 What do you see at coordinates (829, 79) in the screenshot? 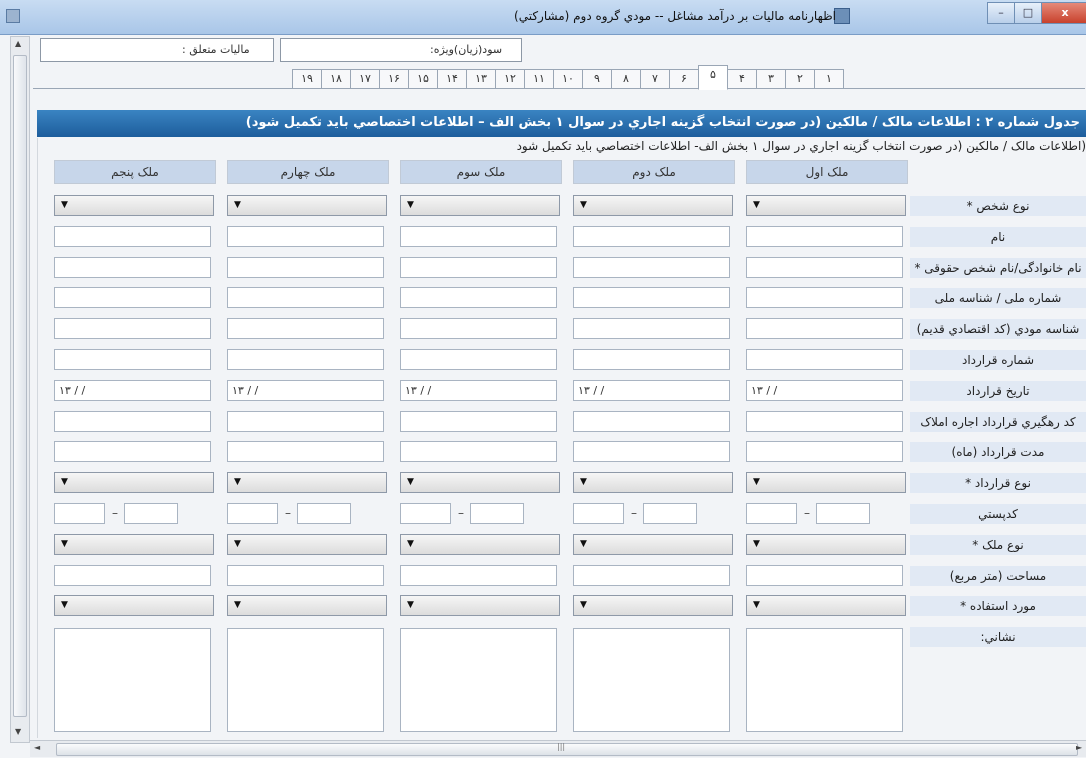
I see `tab-1: ۱` at bounding box center [829, 79].